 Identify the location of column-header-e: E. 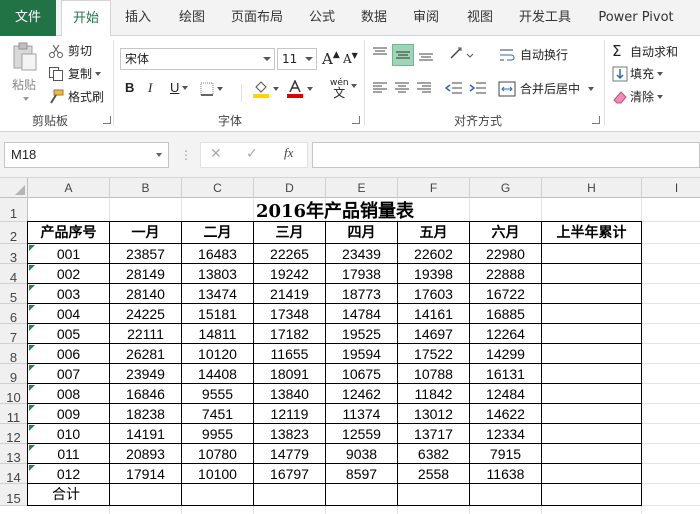
(362, 188).